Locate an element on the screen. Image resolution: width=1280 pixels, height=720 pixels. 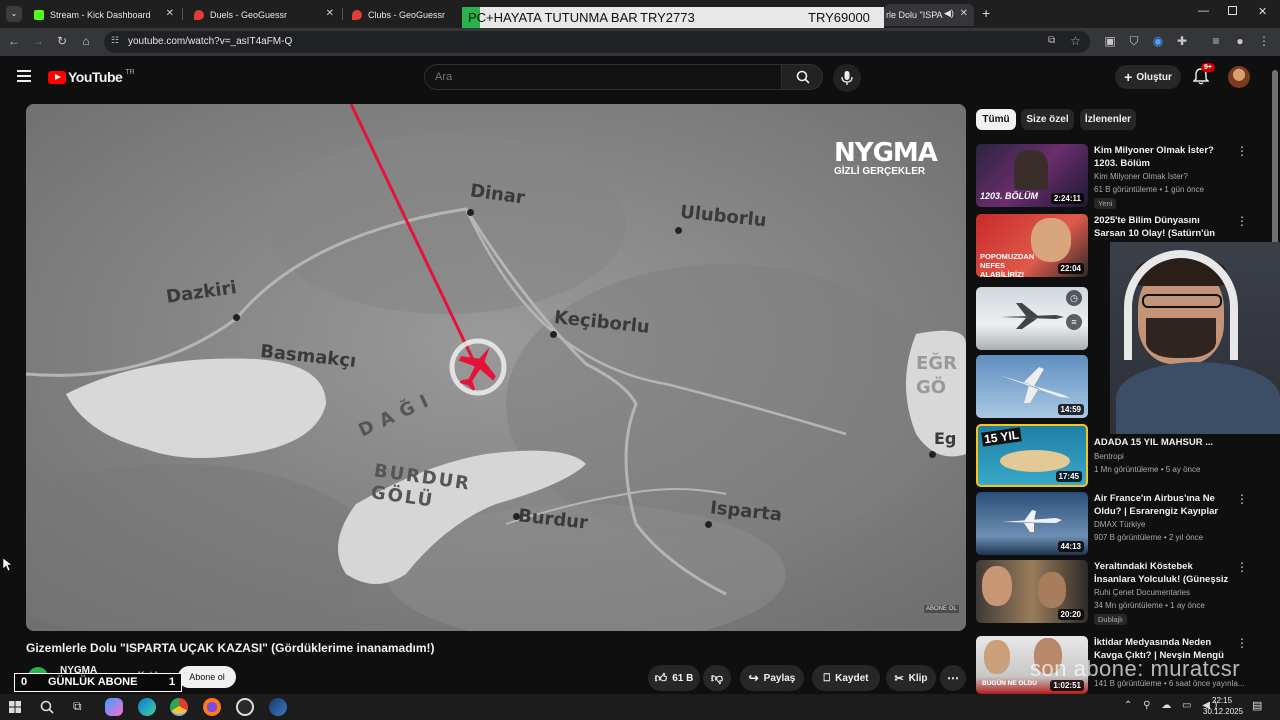
dislike-button: 👎︎ is located at coordinates (717, 678).